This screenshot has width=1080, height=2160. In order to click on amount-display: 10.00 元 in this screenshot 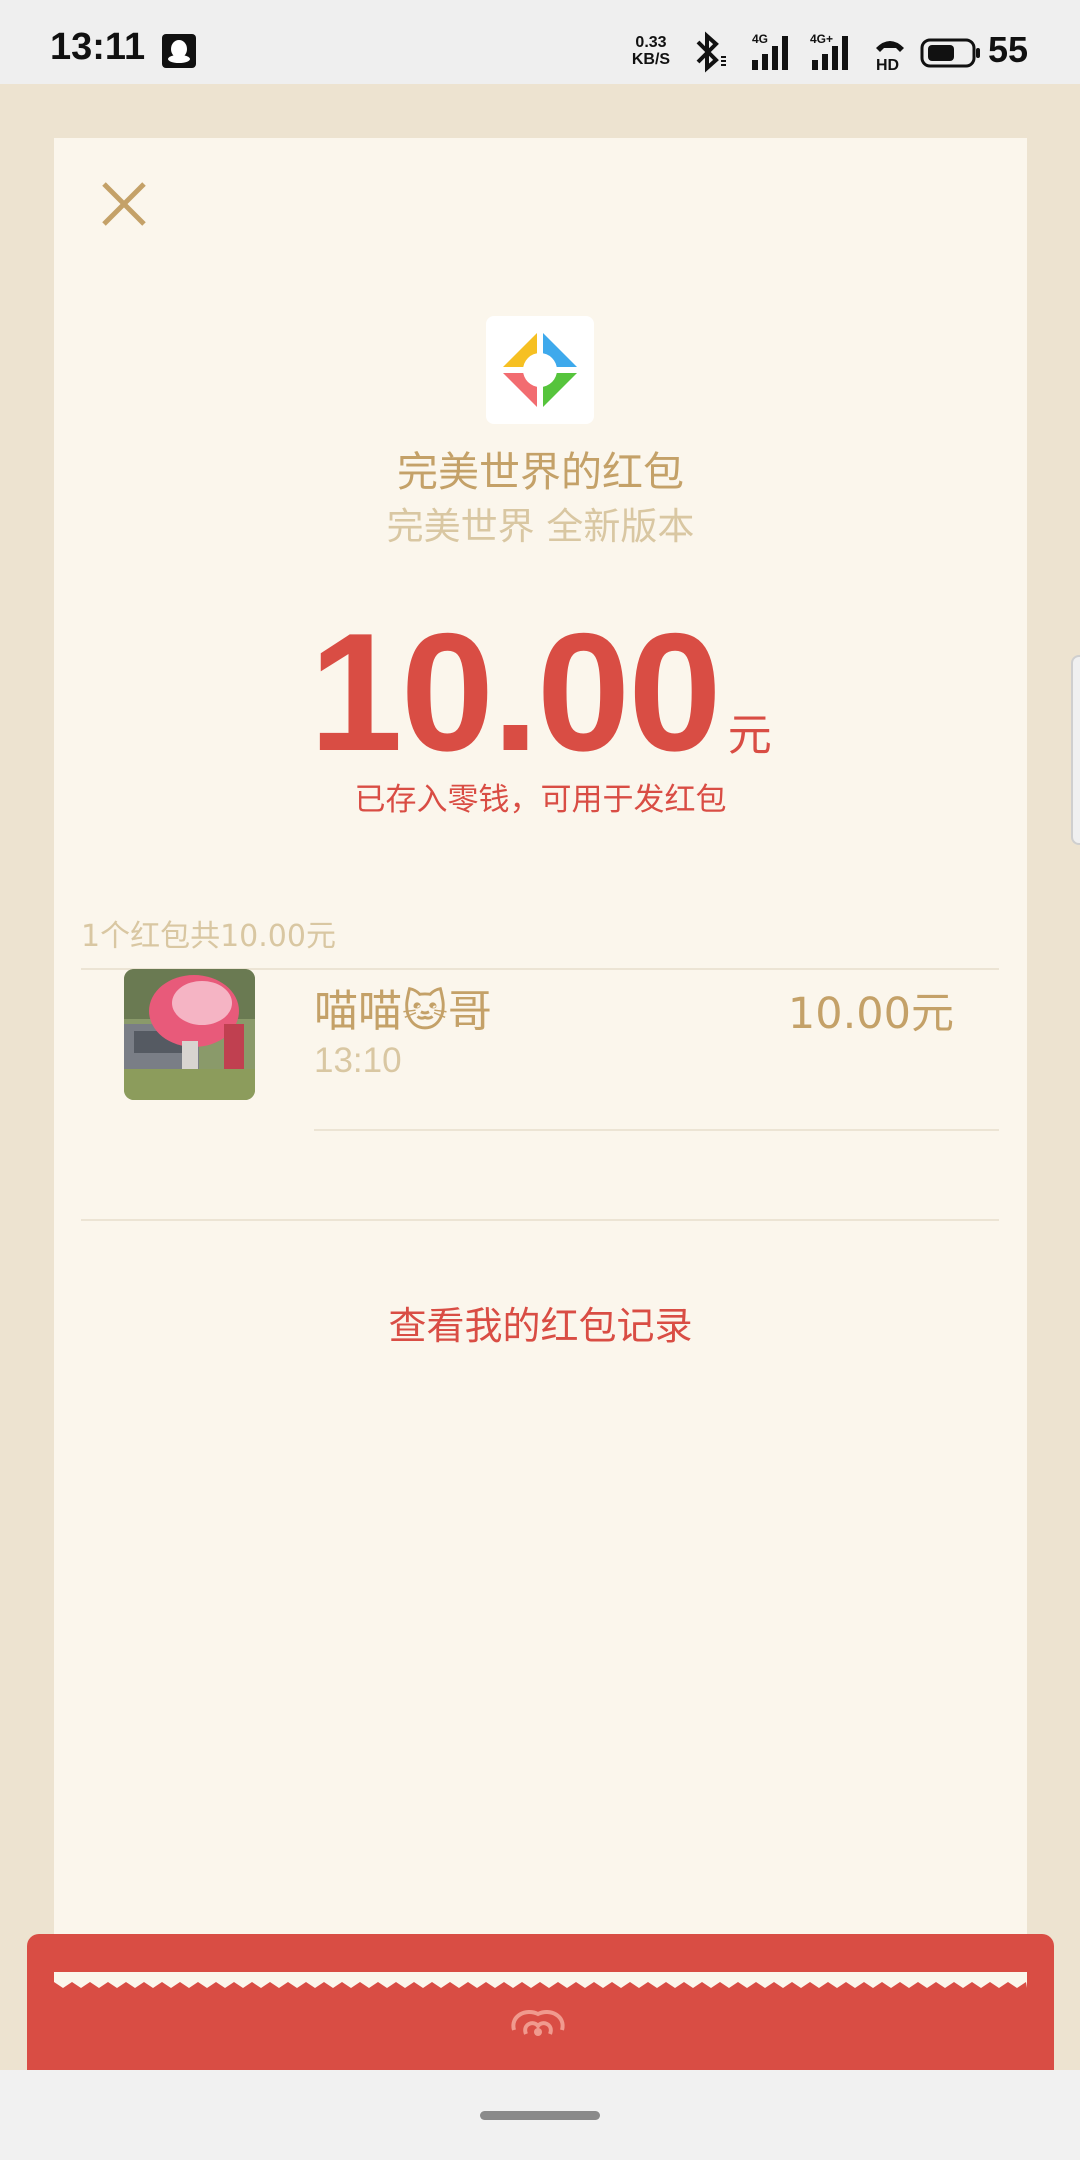, I will do `click(540, 692)`.